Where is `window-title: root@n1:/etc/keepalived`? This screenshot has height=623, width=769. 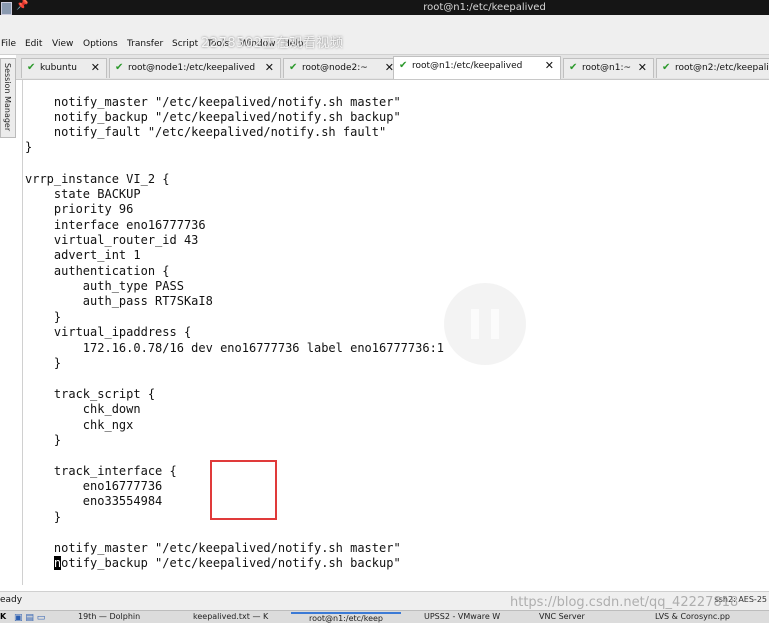
window-title: root@n1:/etc/keepalived is located at coordinates (484, 7).